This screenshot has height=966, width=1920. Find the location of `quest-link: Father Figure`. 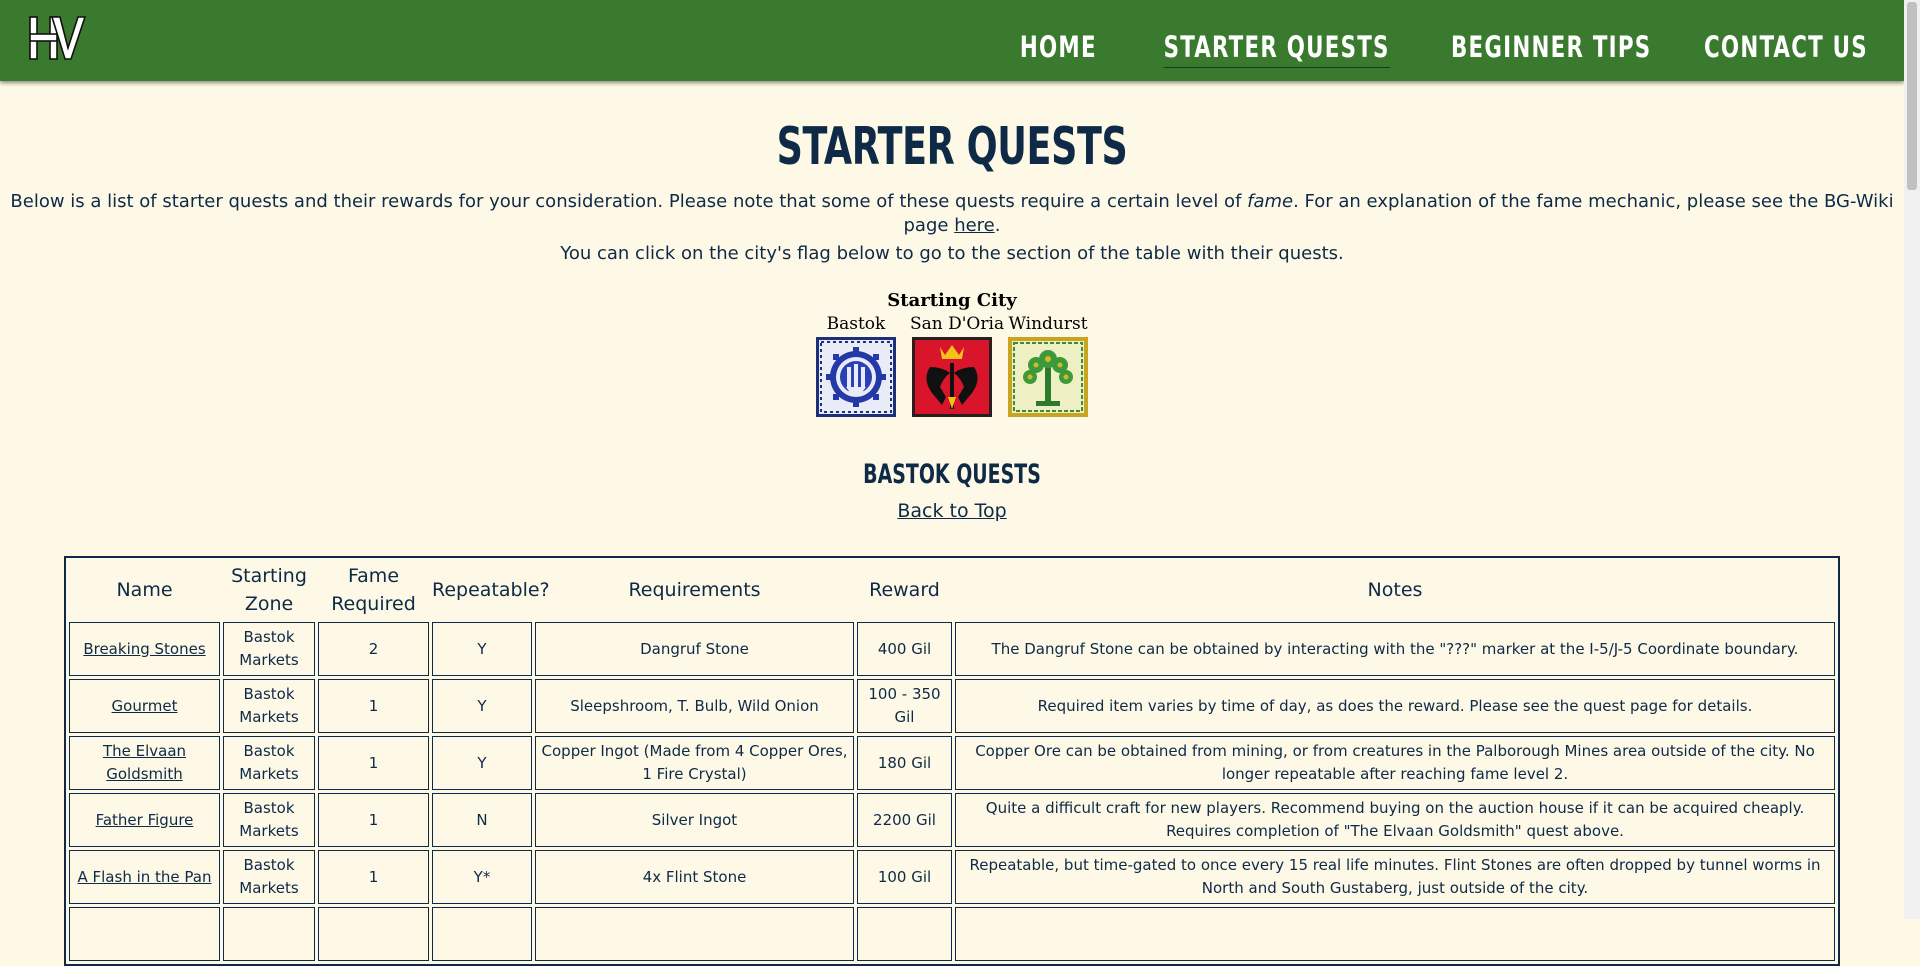

quest-link: Father Figure is located at coordinates (145, 820).